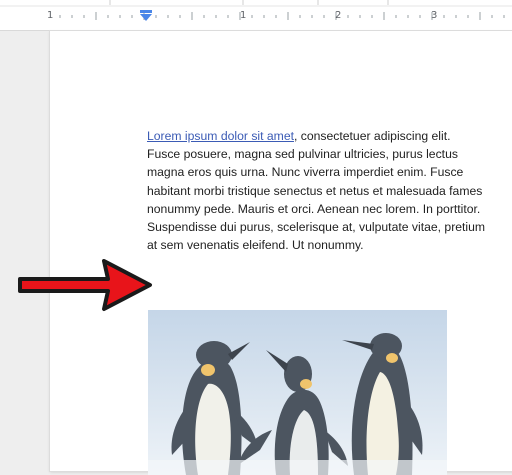 Image resolution: width=512 pixels, height=475 pixels. Describe the element at coordinates (434, 15) in the screenshot. I see `ruler-number: 3` at that location.